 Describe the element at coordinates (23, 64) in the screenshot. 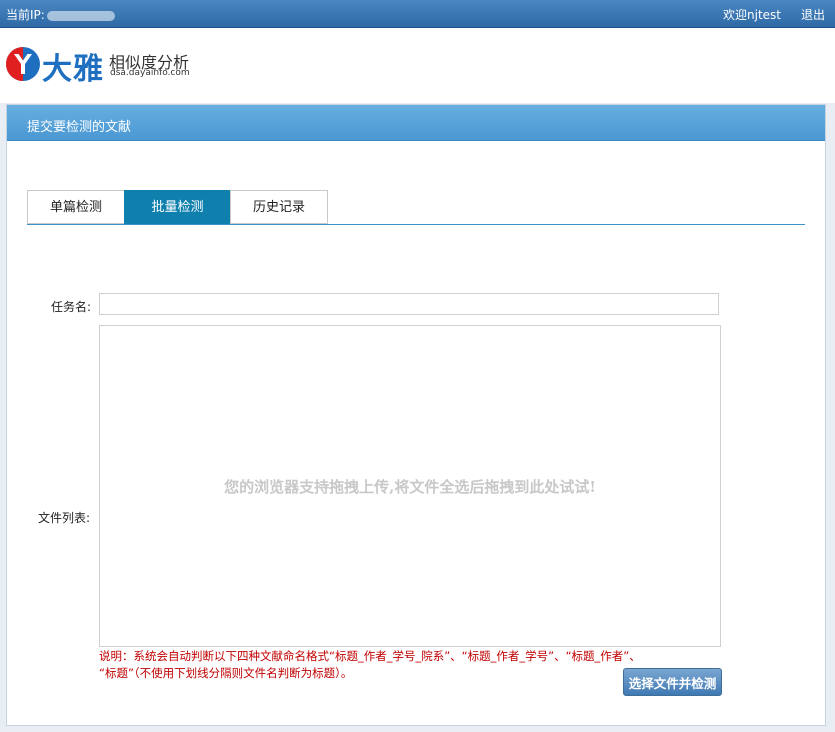

I see `dsa-logo-icon` at that location.